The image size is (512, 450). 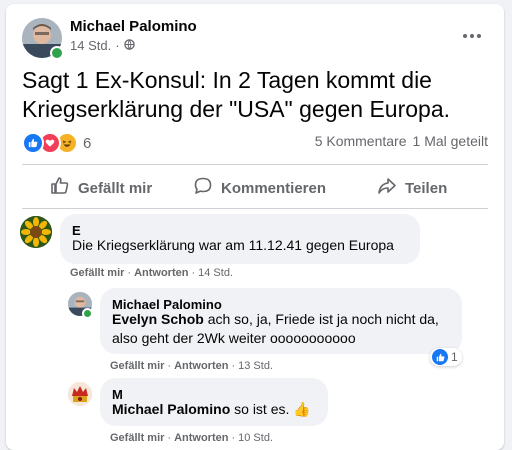 What do you see at coordinates (255, 438) in the screenshot?
I see `reply-time: 10 Std.` at bounding box center [255, 438].